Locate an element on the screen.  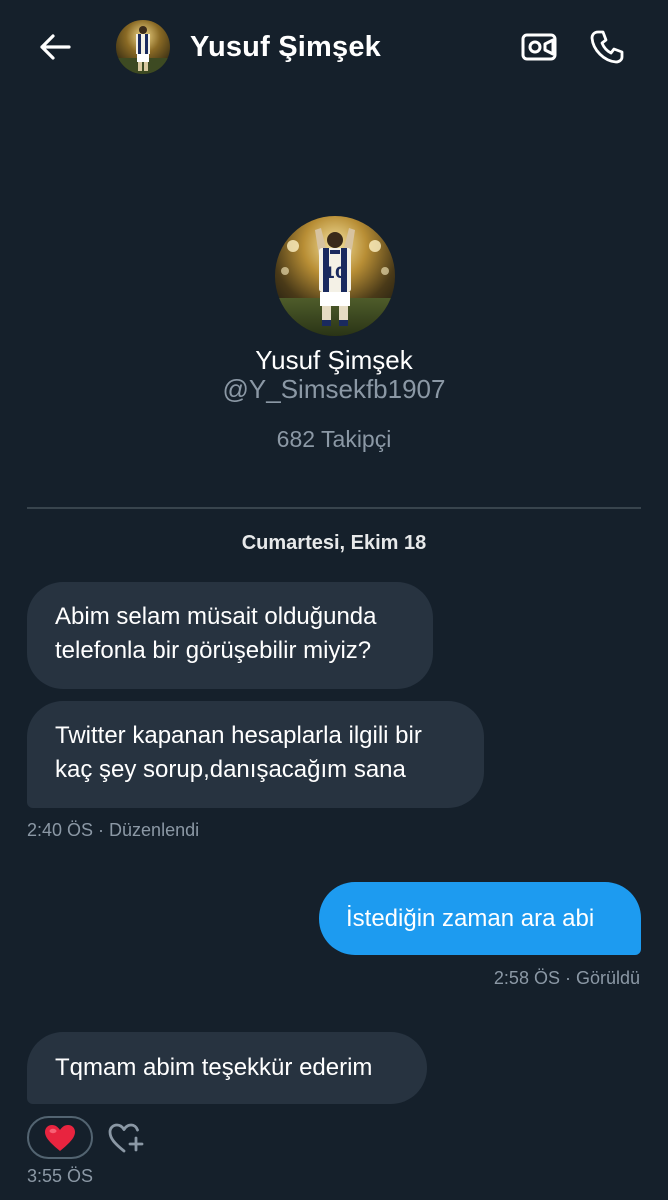
voice-call-button is located at coordinates (607, 47).